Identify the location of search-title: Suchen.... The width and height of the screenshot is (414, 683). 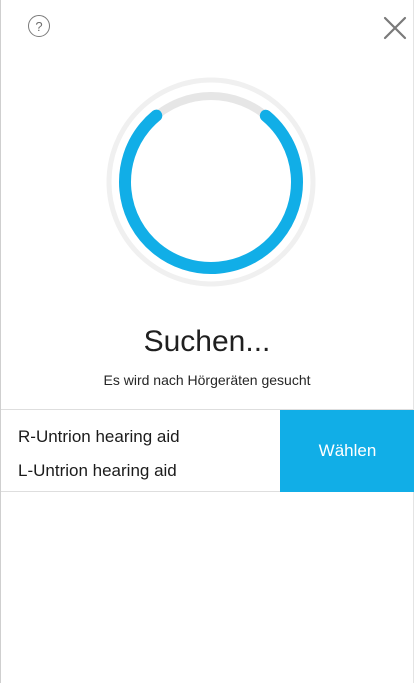
(207, 341).